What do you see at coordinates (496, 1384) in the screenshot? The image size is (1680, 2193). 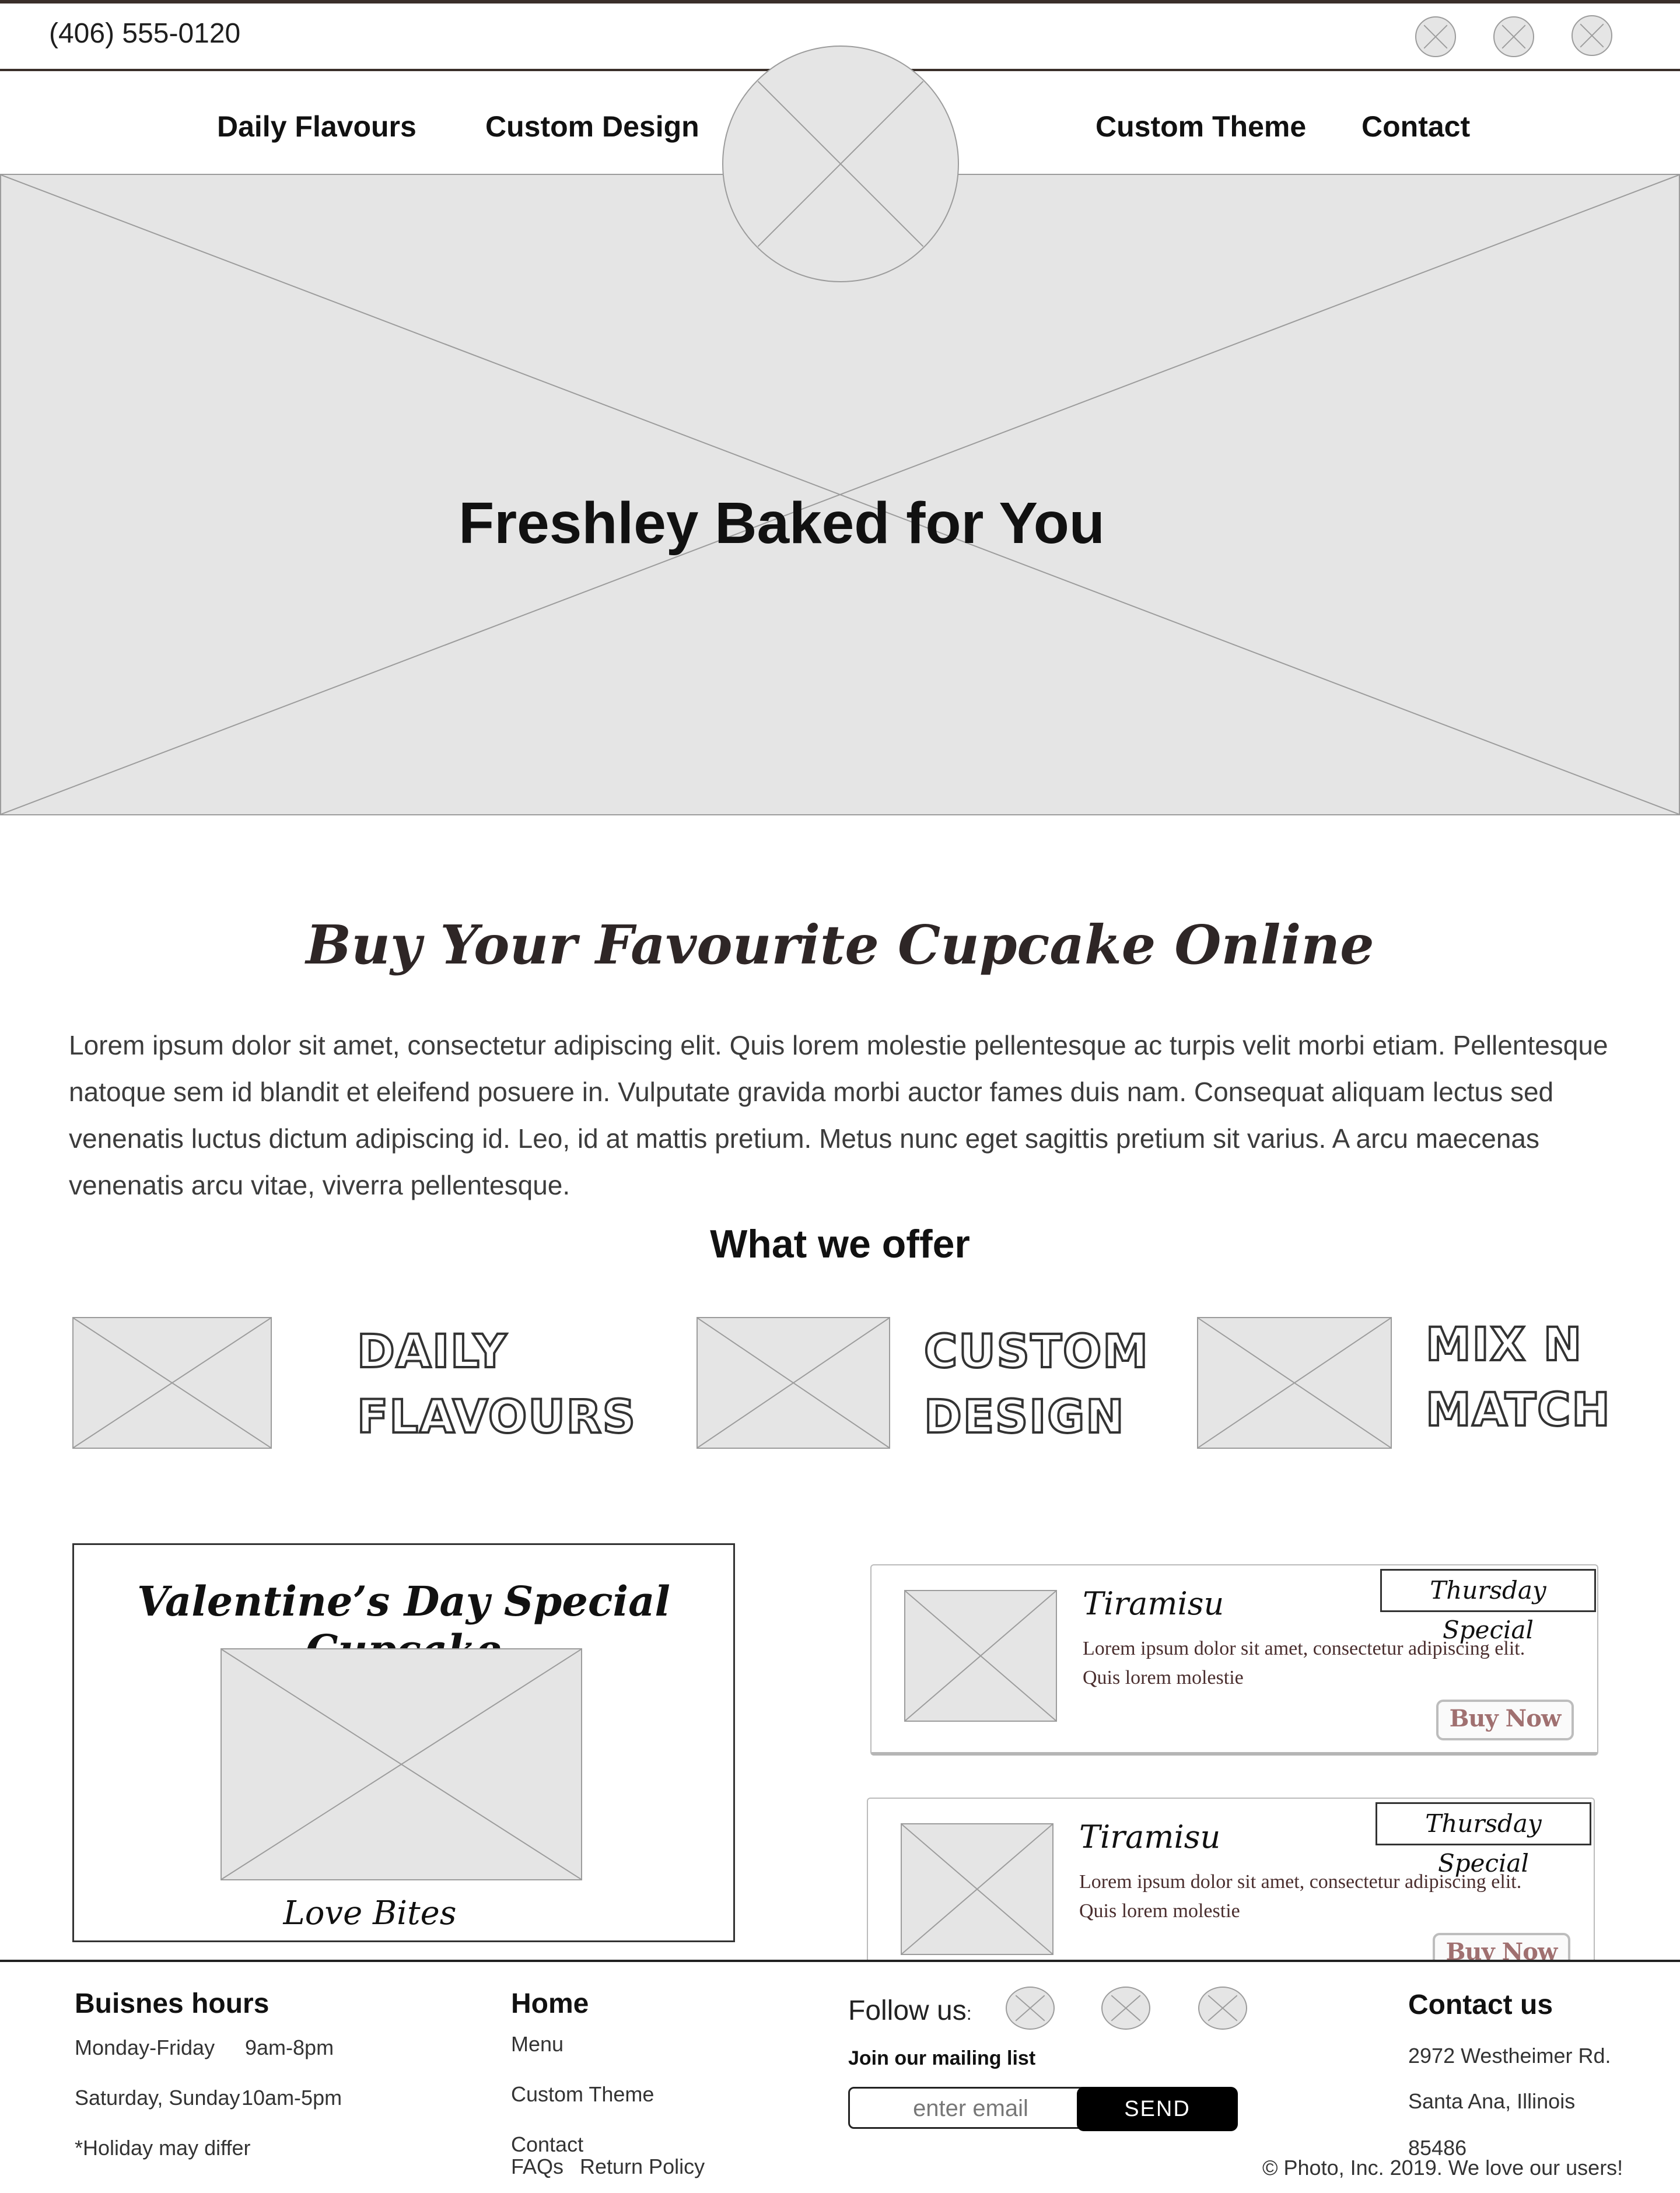 I see `offer-label-daily: DAILY FLAVOURS` at bounding box center [496, 1384].